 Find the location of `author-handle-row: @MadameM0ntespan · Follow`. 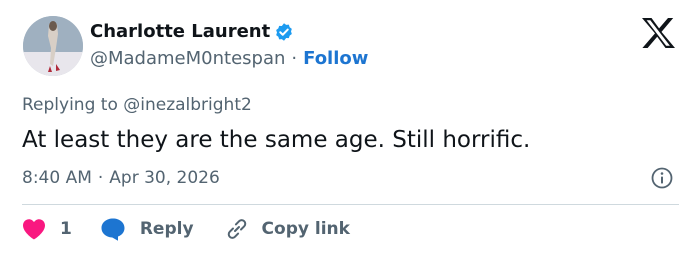

author-handle-row: @MadameM0ntespan · Follow is located at coordinates (229, 59).